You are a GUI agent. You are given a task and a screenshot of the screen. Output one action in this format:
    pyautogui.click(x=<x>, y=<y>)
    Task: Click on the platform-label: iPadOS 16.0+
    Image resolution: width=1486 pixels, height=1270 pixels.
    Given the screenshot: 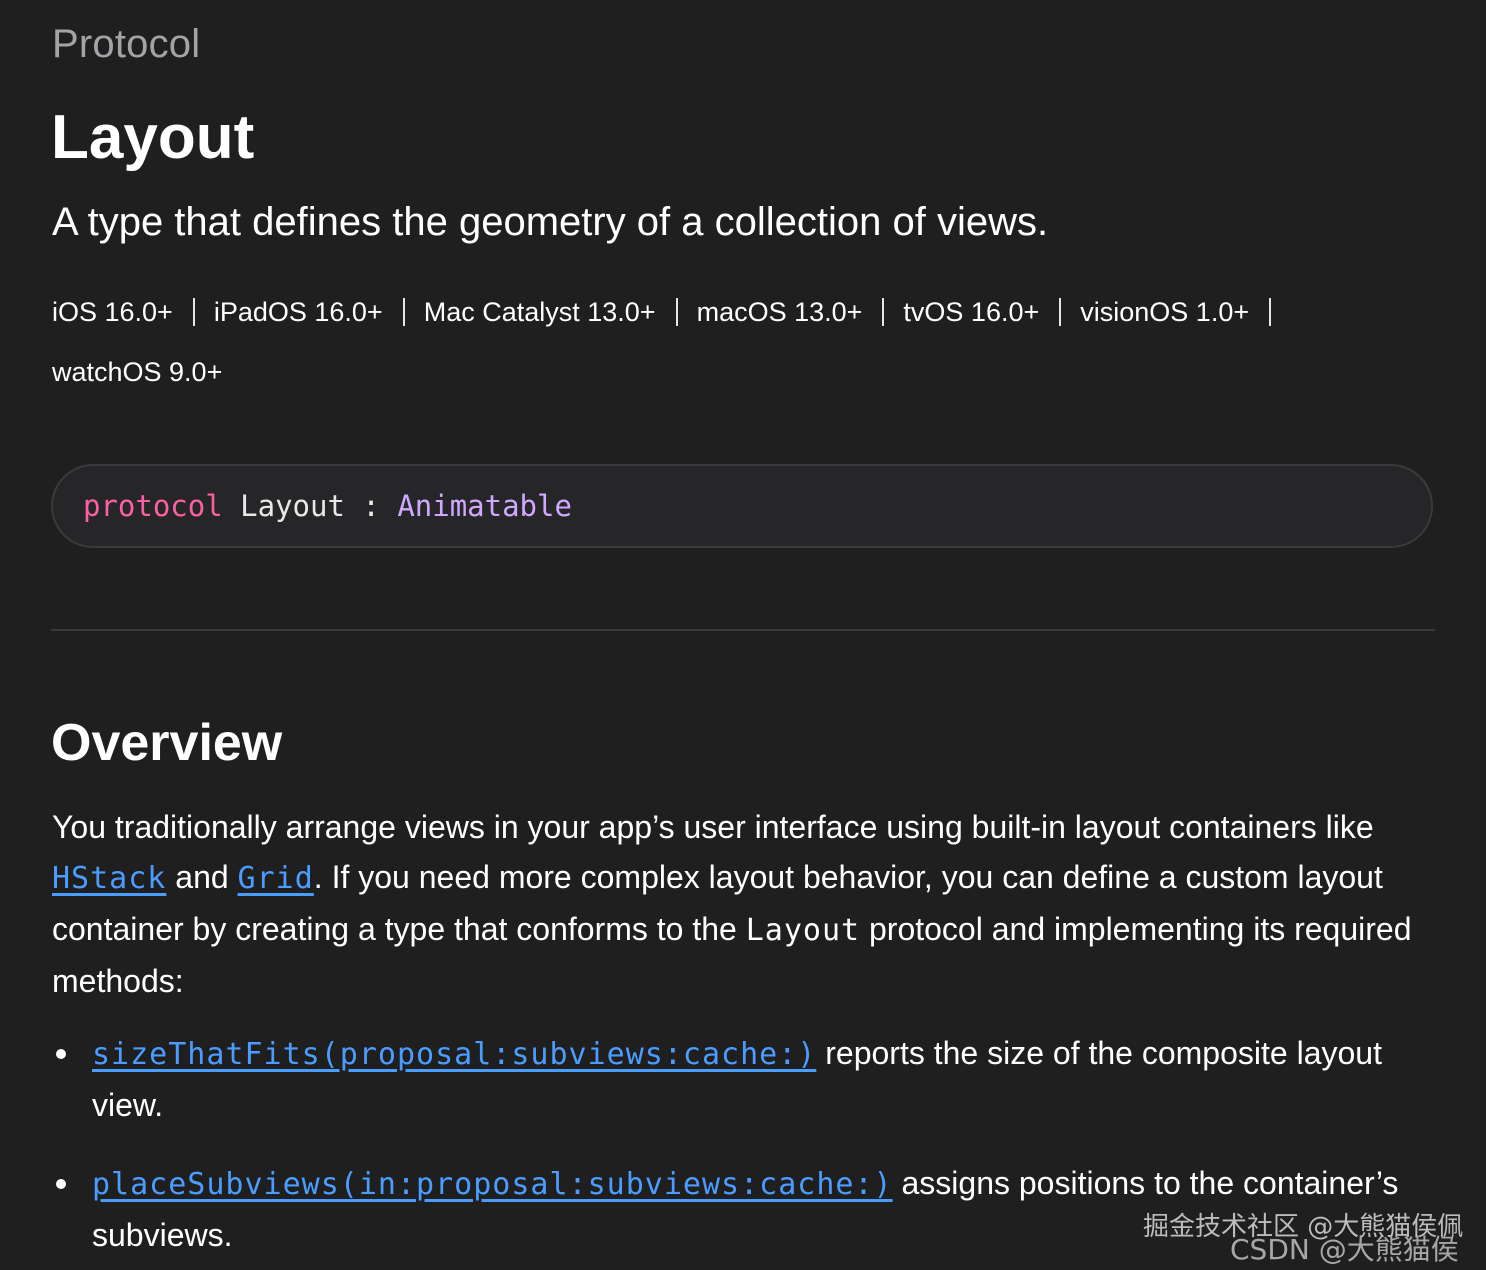 What is the action you would take?
    pyautogui.click(x=298, y=312)
    